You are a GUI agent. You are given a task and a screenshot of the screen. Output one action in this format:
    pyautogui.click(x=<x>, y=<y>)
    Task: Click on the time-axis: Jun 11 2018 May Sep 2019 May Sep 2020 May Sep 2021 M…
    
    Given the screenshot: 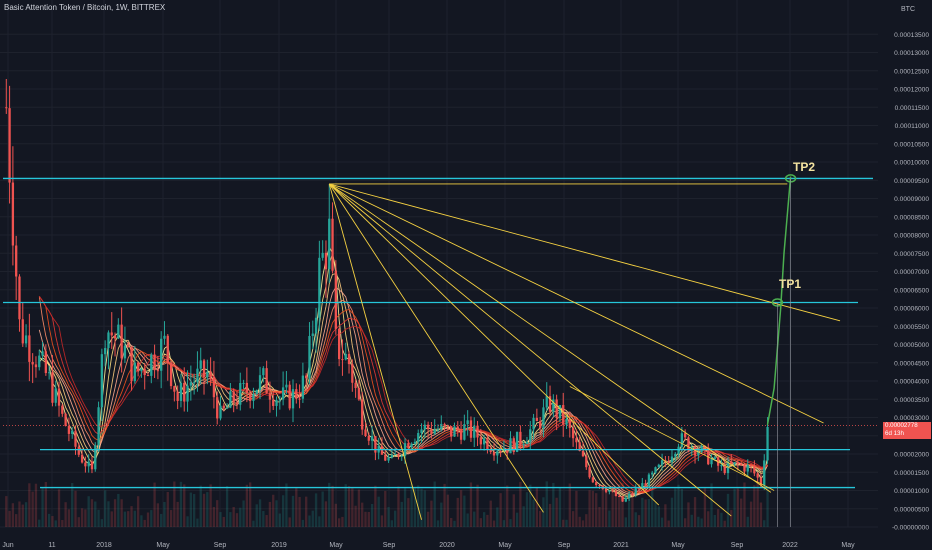 What is the action you would take?
    pyautogui.click(x=428, y=545)
    